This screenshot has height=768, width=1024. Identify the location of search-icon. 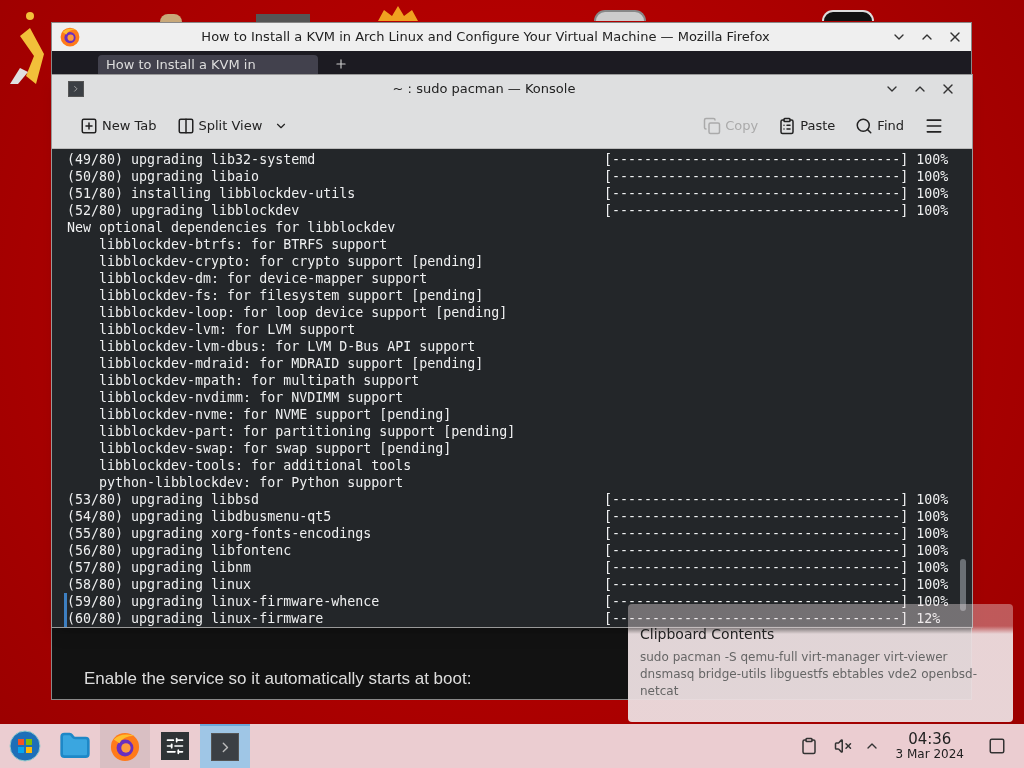
(864, 125).